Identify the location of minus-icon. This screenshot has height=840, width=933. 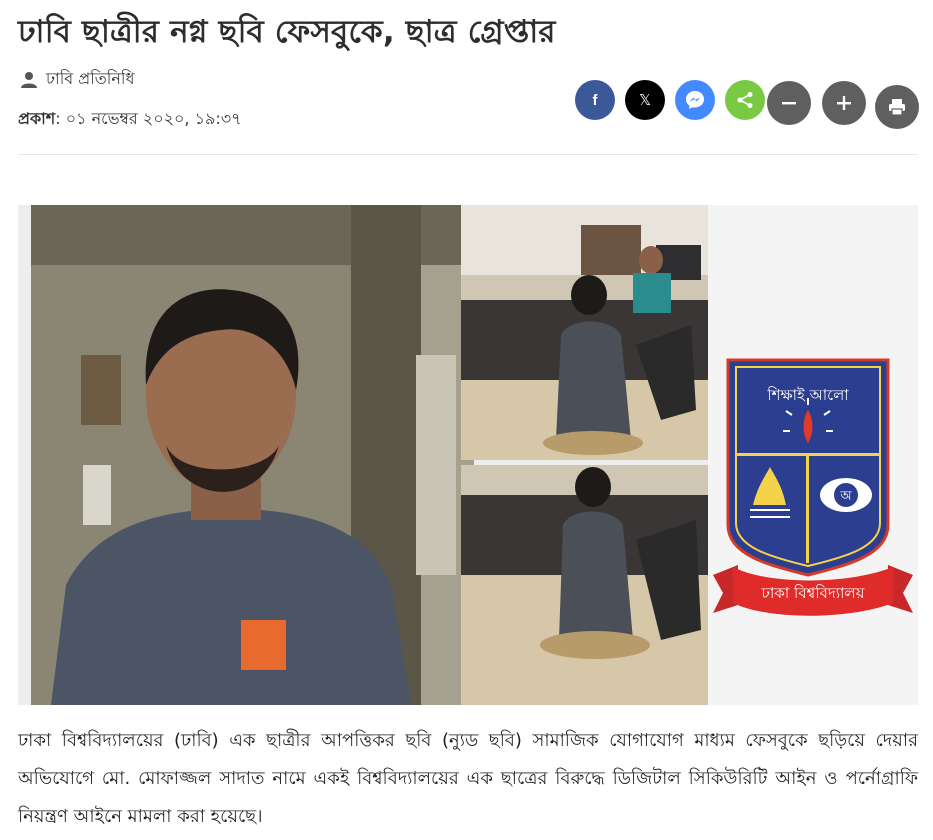
(789, 103).